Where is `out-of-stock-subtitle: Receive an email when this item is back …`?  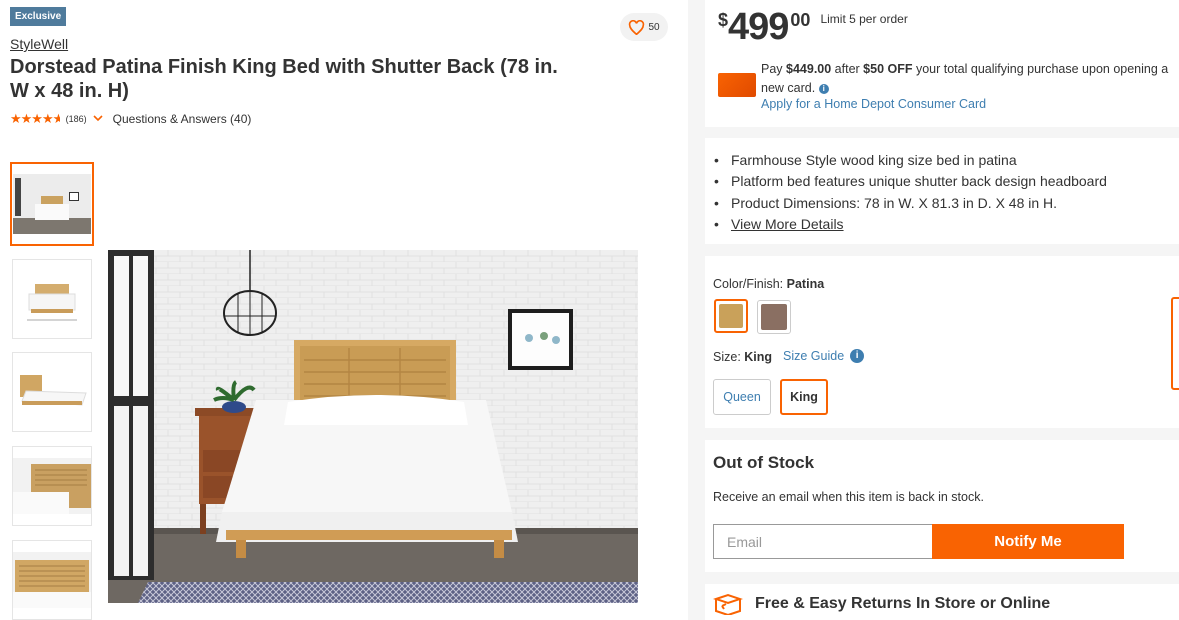 out-of-stock-subtitle: Receive an email when this item is back … is located at coordinates (848, 497).